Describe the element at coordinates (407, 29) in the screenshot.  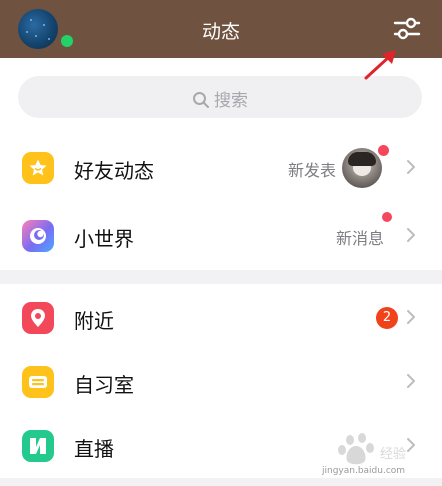
I see `sliders-icon` at that location.